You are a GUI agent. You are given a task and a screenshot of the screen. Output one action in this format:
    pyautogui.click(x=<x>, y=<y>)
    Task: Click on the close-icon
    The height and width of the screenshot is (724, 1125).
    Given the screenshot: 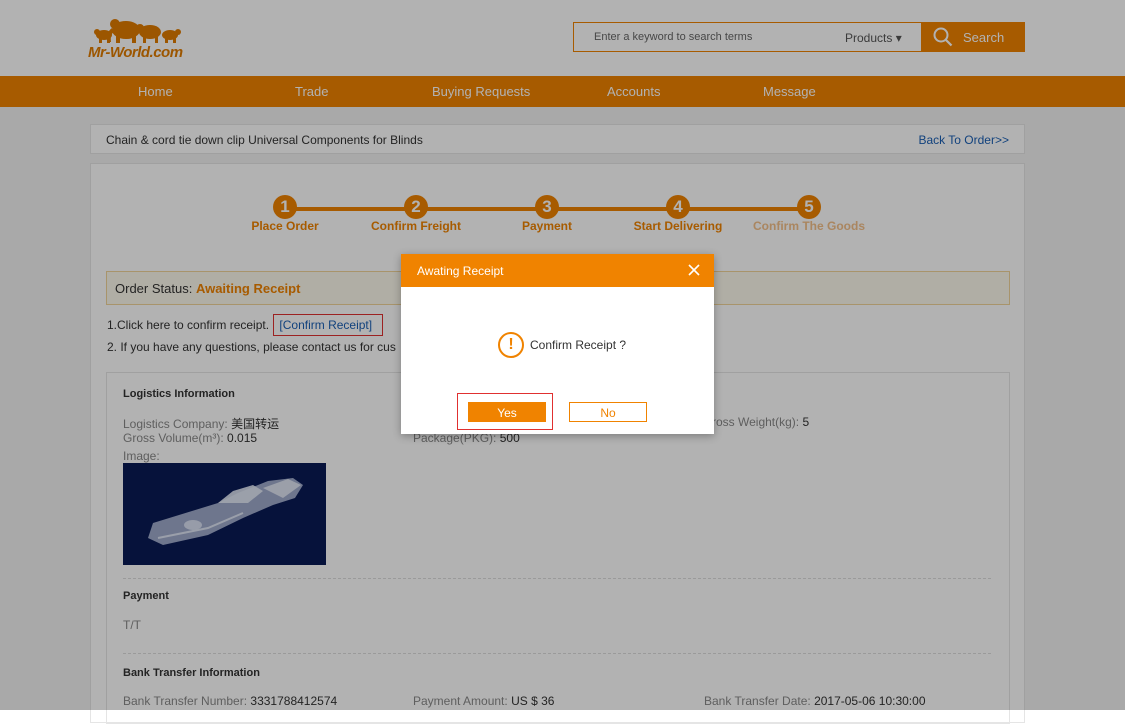 What is the action you would take?
    pyautogui.click(x=694, y=270)
    